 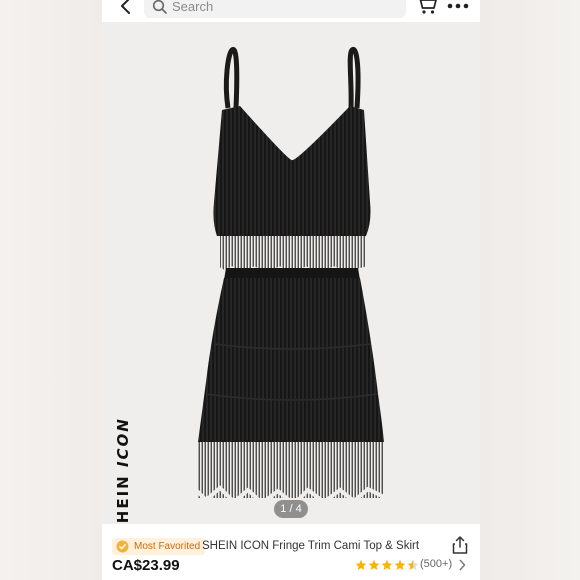 I want to click on chevron-right-icon, so click(x=462, y=565).